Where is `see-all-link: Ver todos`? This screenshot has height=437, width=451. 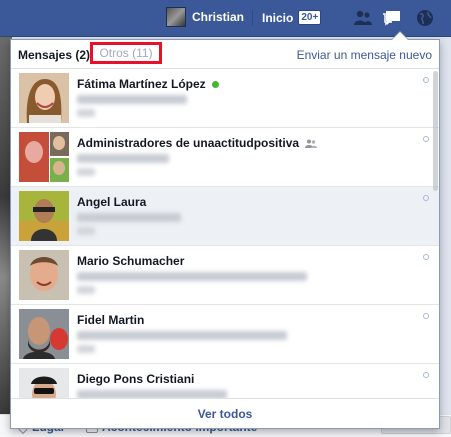
see-all-link: Ver todos is located at coordinates (225, 414).